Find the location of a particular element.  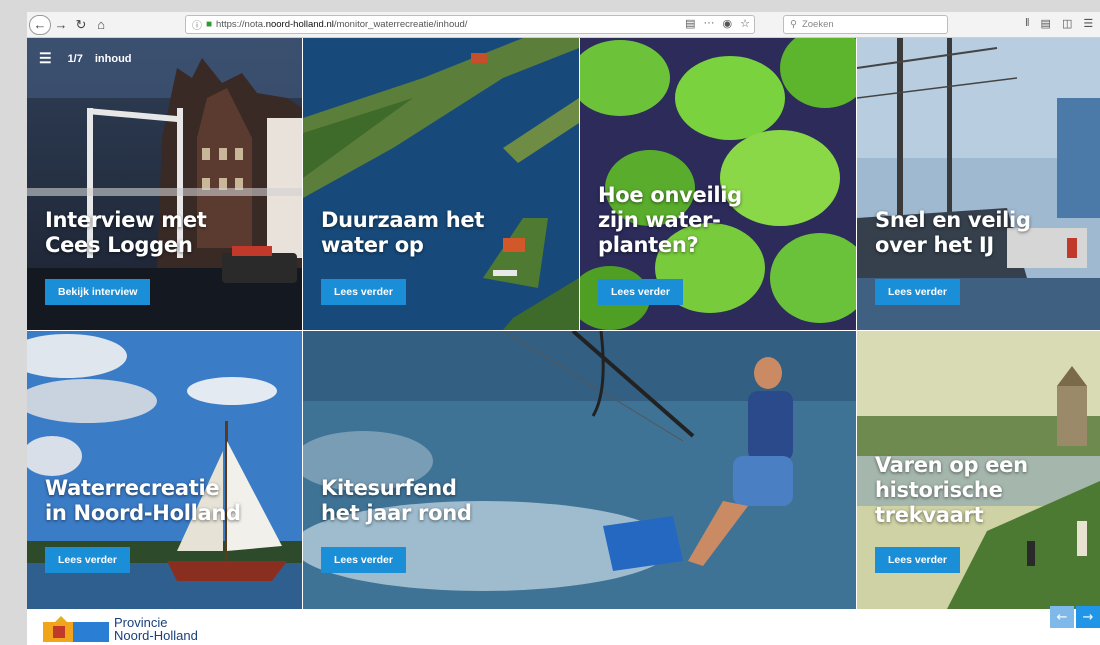

site-footer: Provincie Noord-Holland is located at coordinates (563, 627).